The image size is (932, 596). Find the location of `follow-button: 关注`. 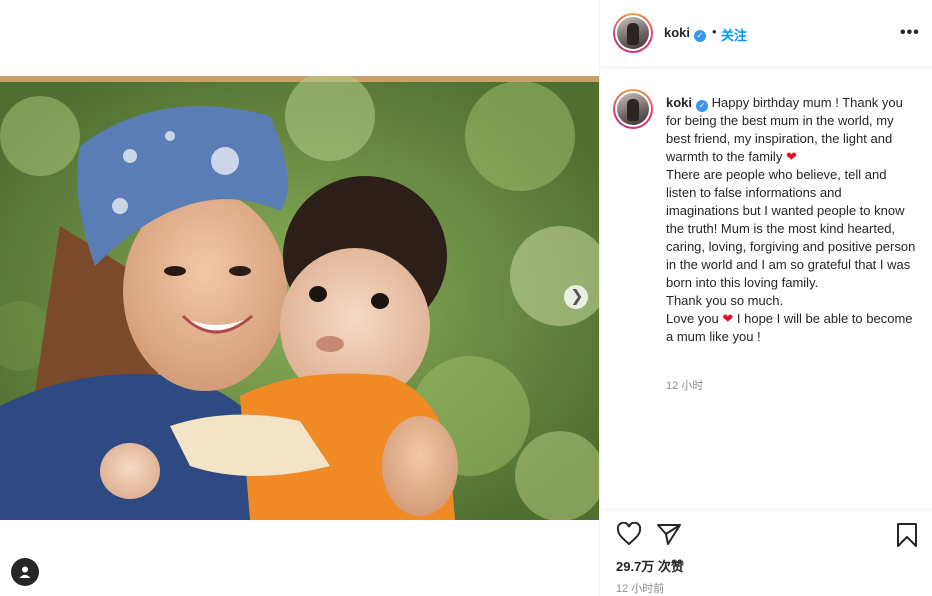

follow-button: 关注 is located at coordinates (734, 34).